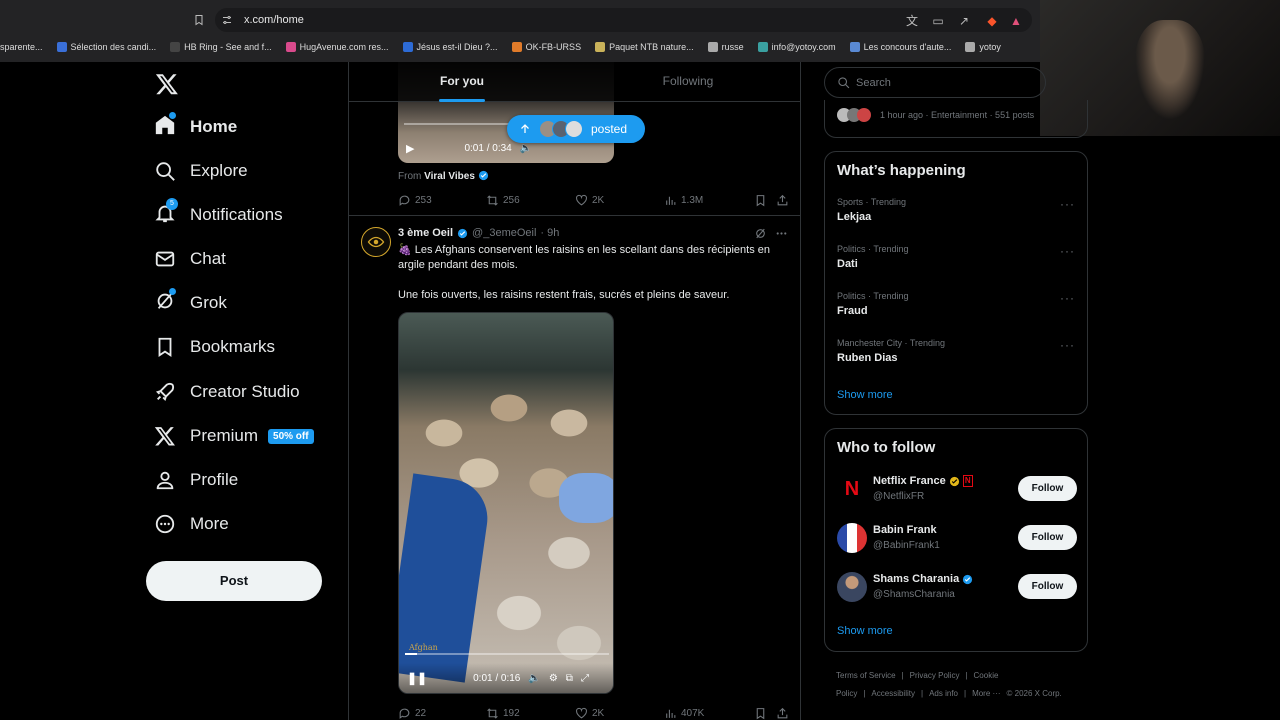 Image resolution: width=1280 pixels, height=720 pixels. What do you see at coordinates (234, 581) in the screenshot?
I see `post-button: Post` at bounding box center [234, 581].